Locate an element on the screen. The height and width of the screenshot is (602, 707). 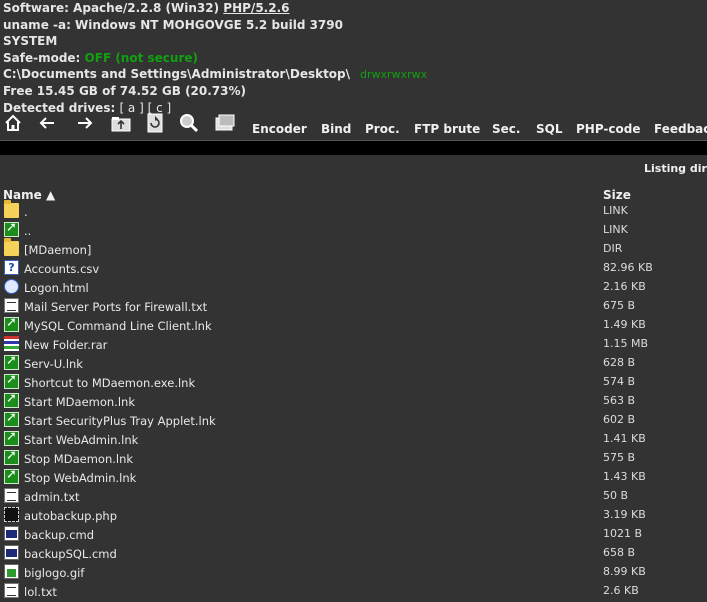
up-folder-icon is located at coordinates (121, 123).